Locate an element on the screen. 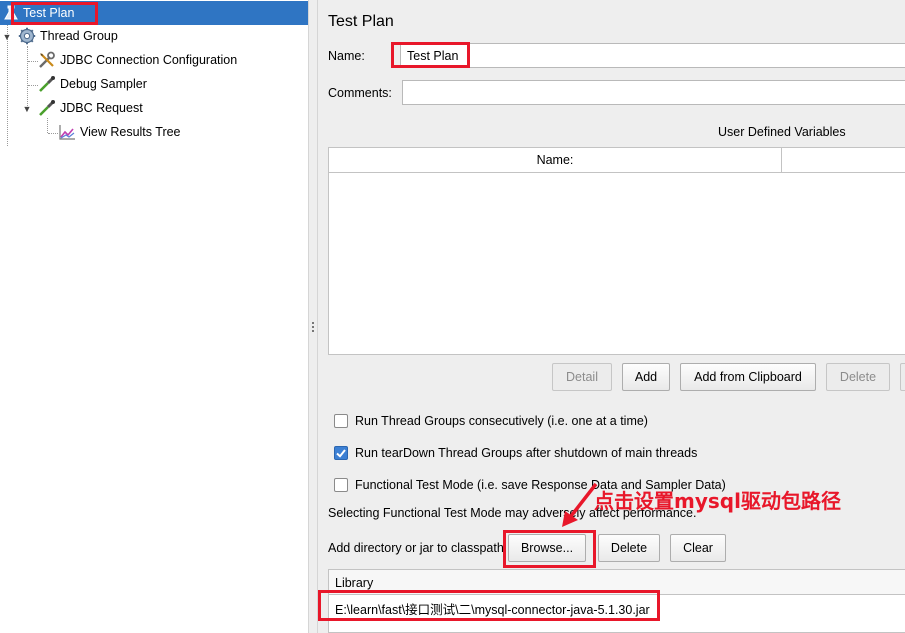  chart-icon is located at coordinates (67, 132).